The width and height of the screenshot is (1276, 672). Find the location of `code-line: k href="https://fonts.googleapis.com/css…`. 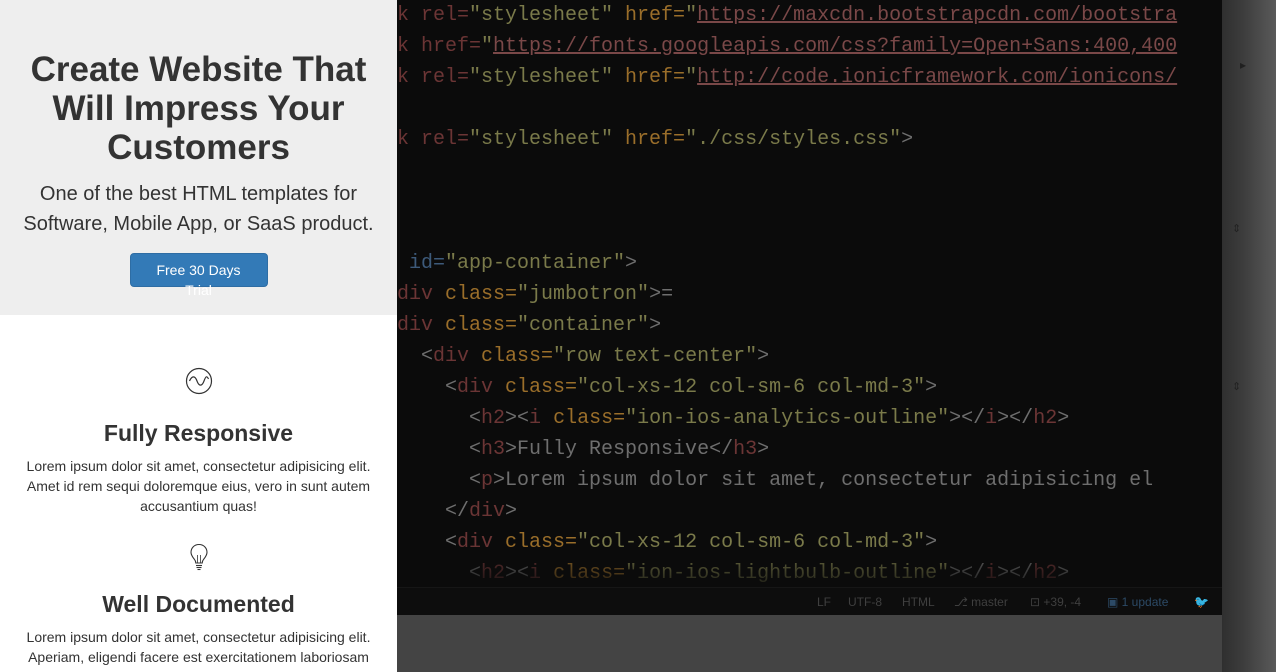

code-line: k href="https://fonts.googleapis.com/css… is located at coordinates (809, 46).